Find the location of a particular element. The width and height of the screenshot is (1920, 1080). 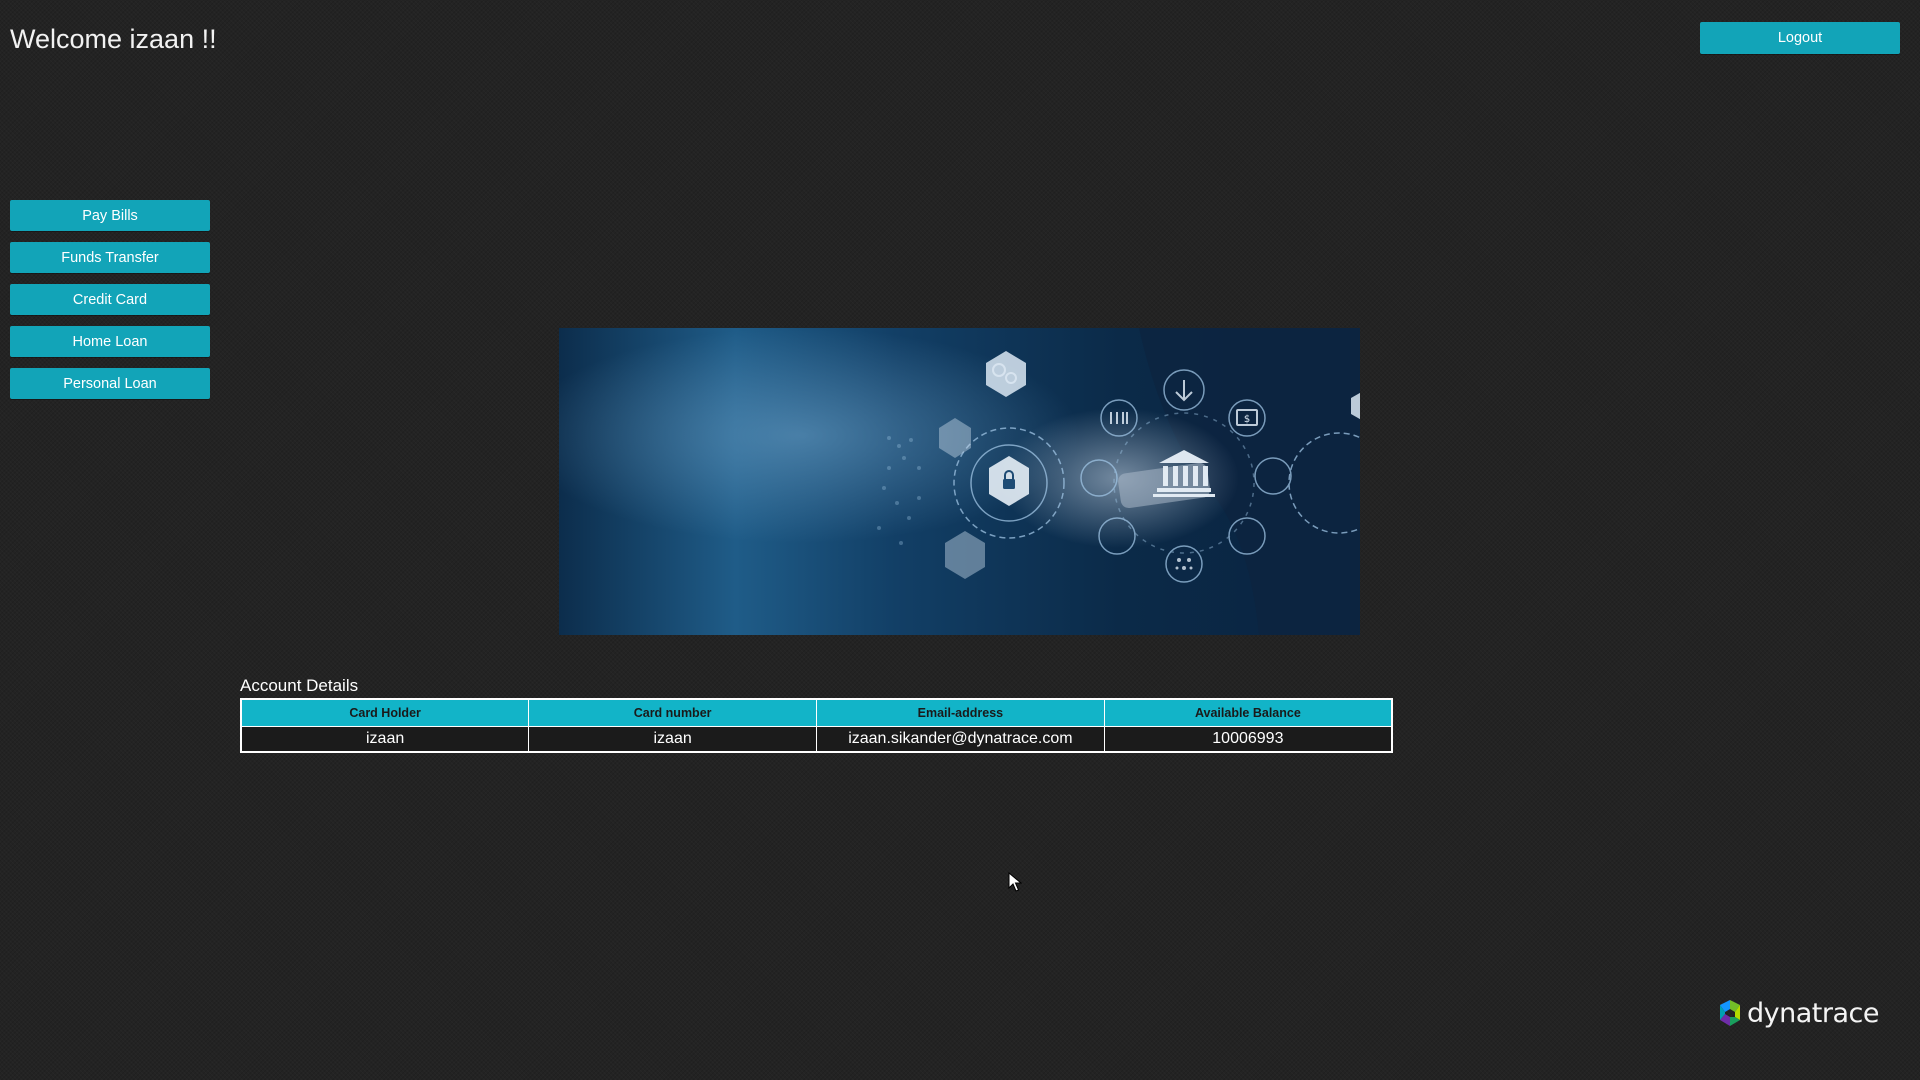

column-header-email-address: Email-address is located at coordinates (960, 712).